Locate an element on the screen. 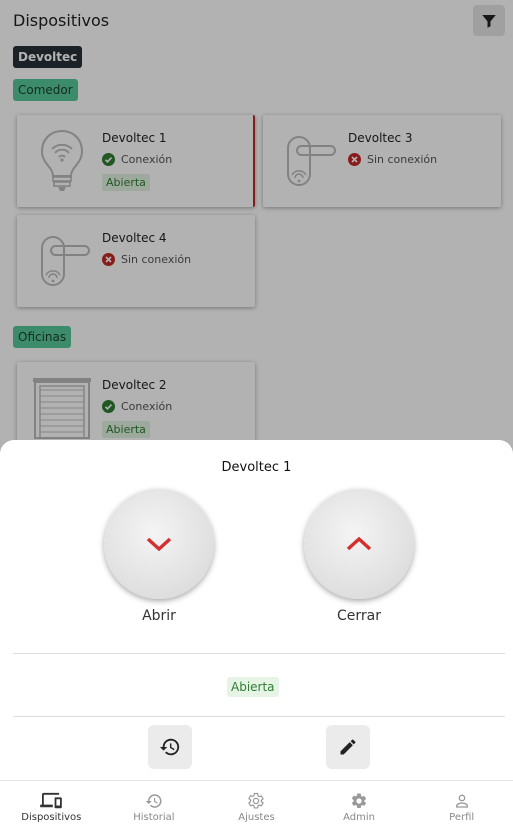  nav-settings: Ajustes is located at coordinates (256, 805).